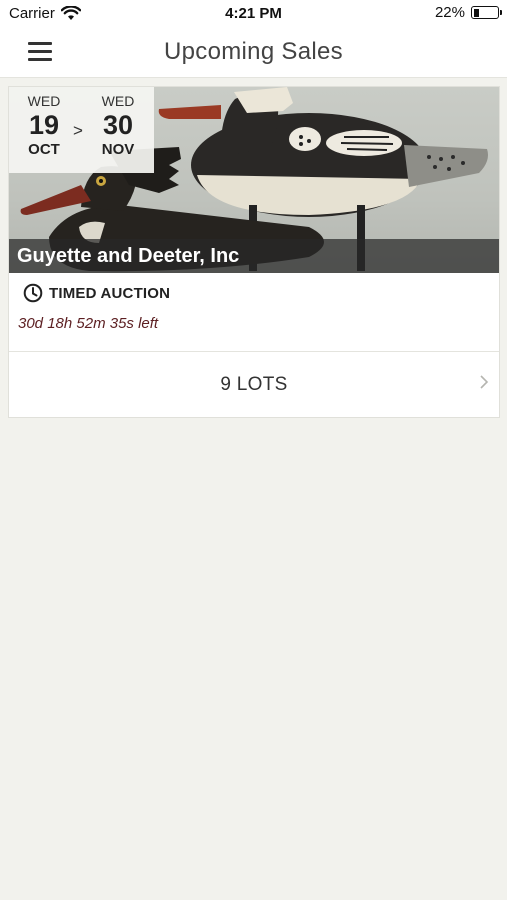 The width and height of the screenshot is (507, 900). Describe the element at coordinates (128, 256) in the screenshot. I see `sale-title: Guyette and Deeter, Inc` at that location.